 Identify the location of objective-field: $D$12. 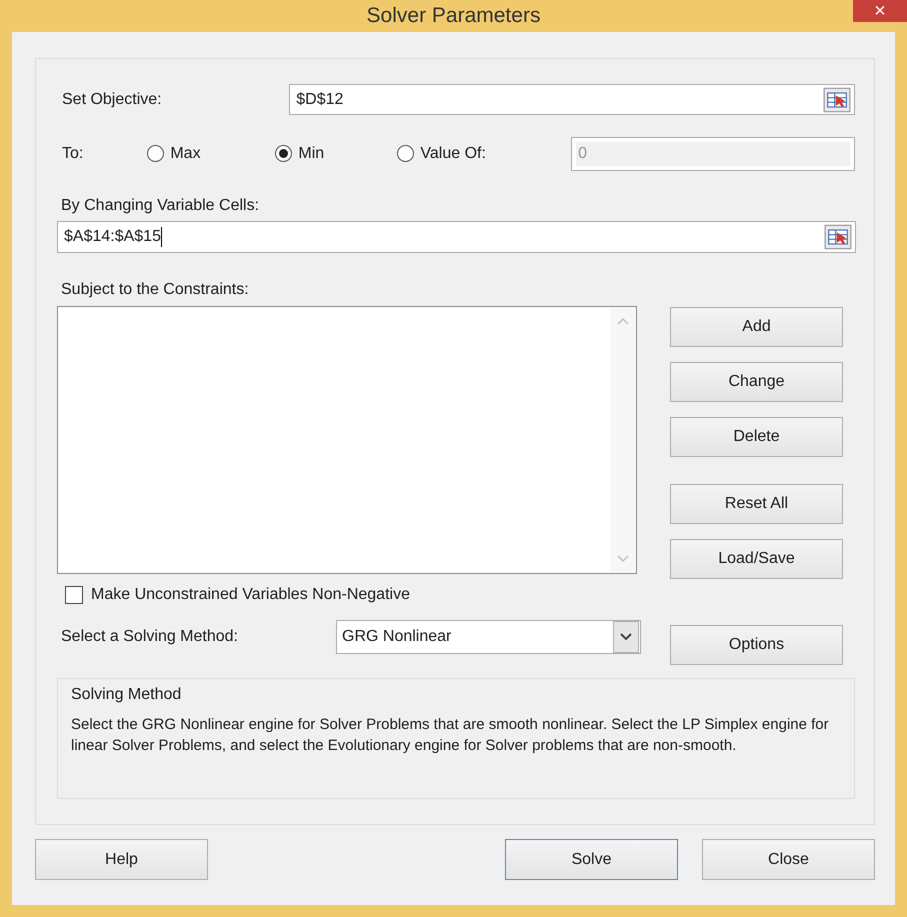
(572, 99).